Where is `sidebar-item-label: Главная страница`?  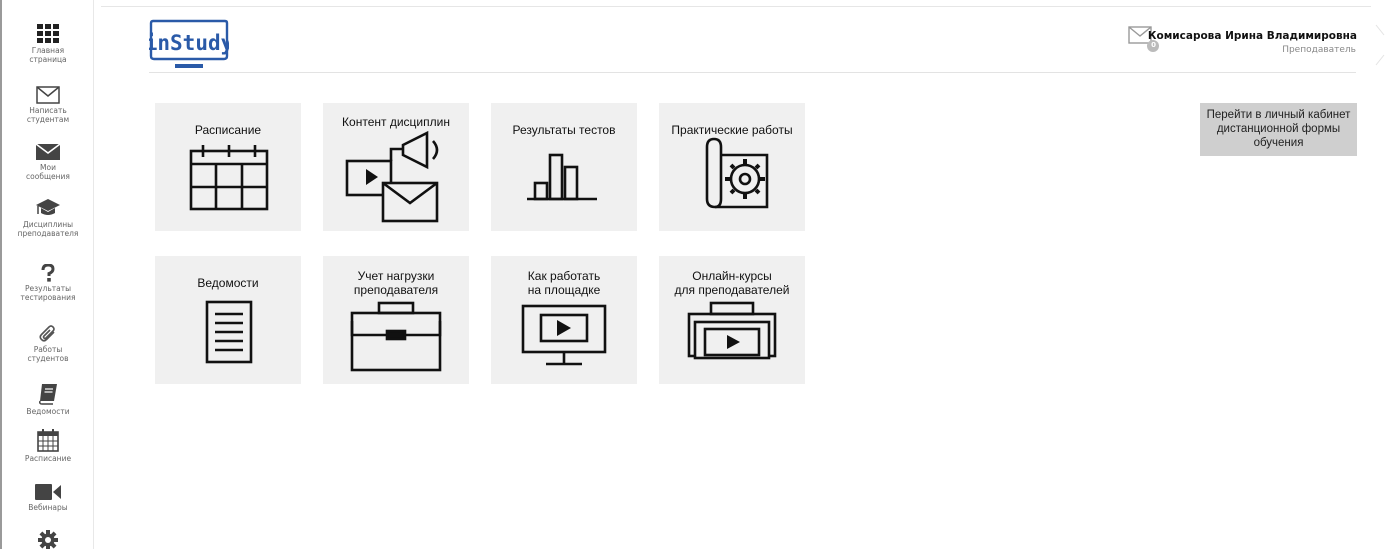 sidebar-item-label: Главная страница is located at coordinates (48, 55).